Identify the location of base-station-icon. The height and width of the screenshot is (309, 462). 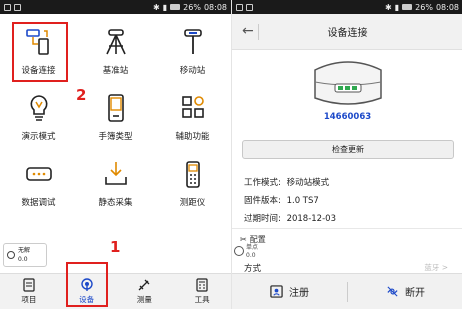
(115, 42).